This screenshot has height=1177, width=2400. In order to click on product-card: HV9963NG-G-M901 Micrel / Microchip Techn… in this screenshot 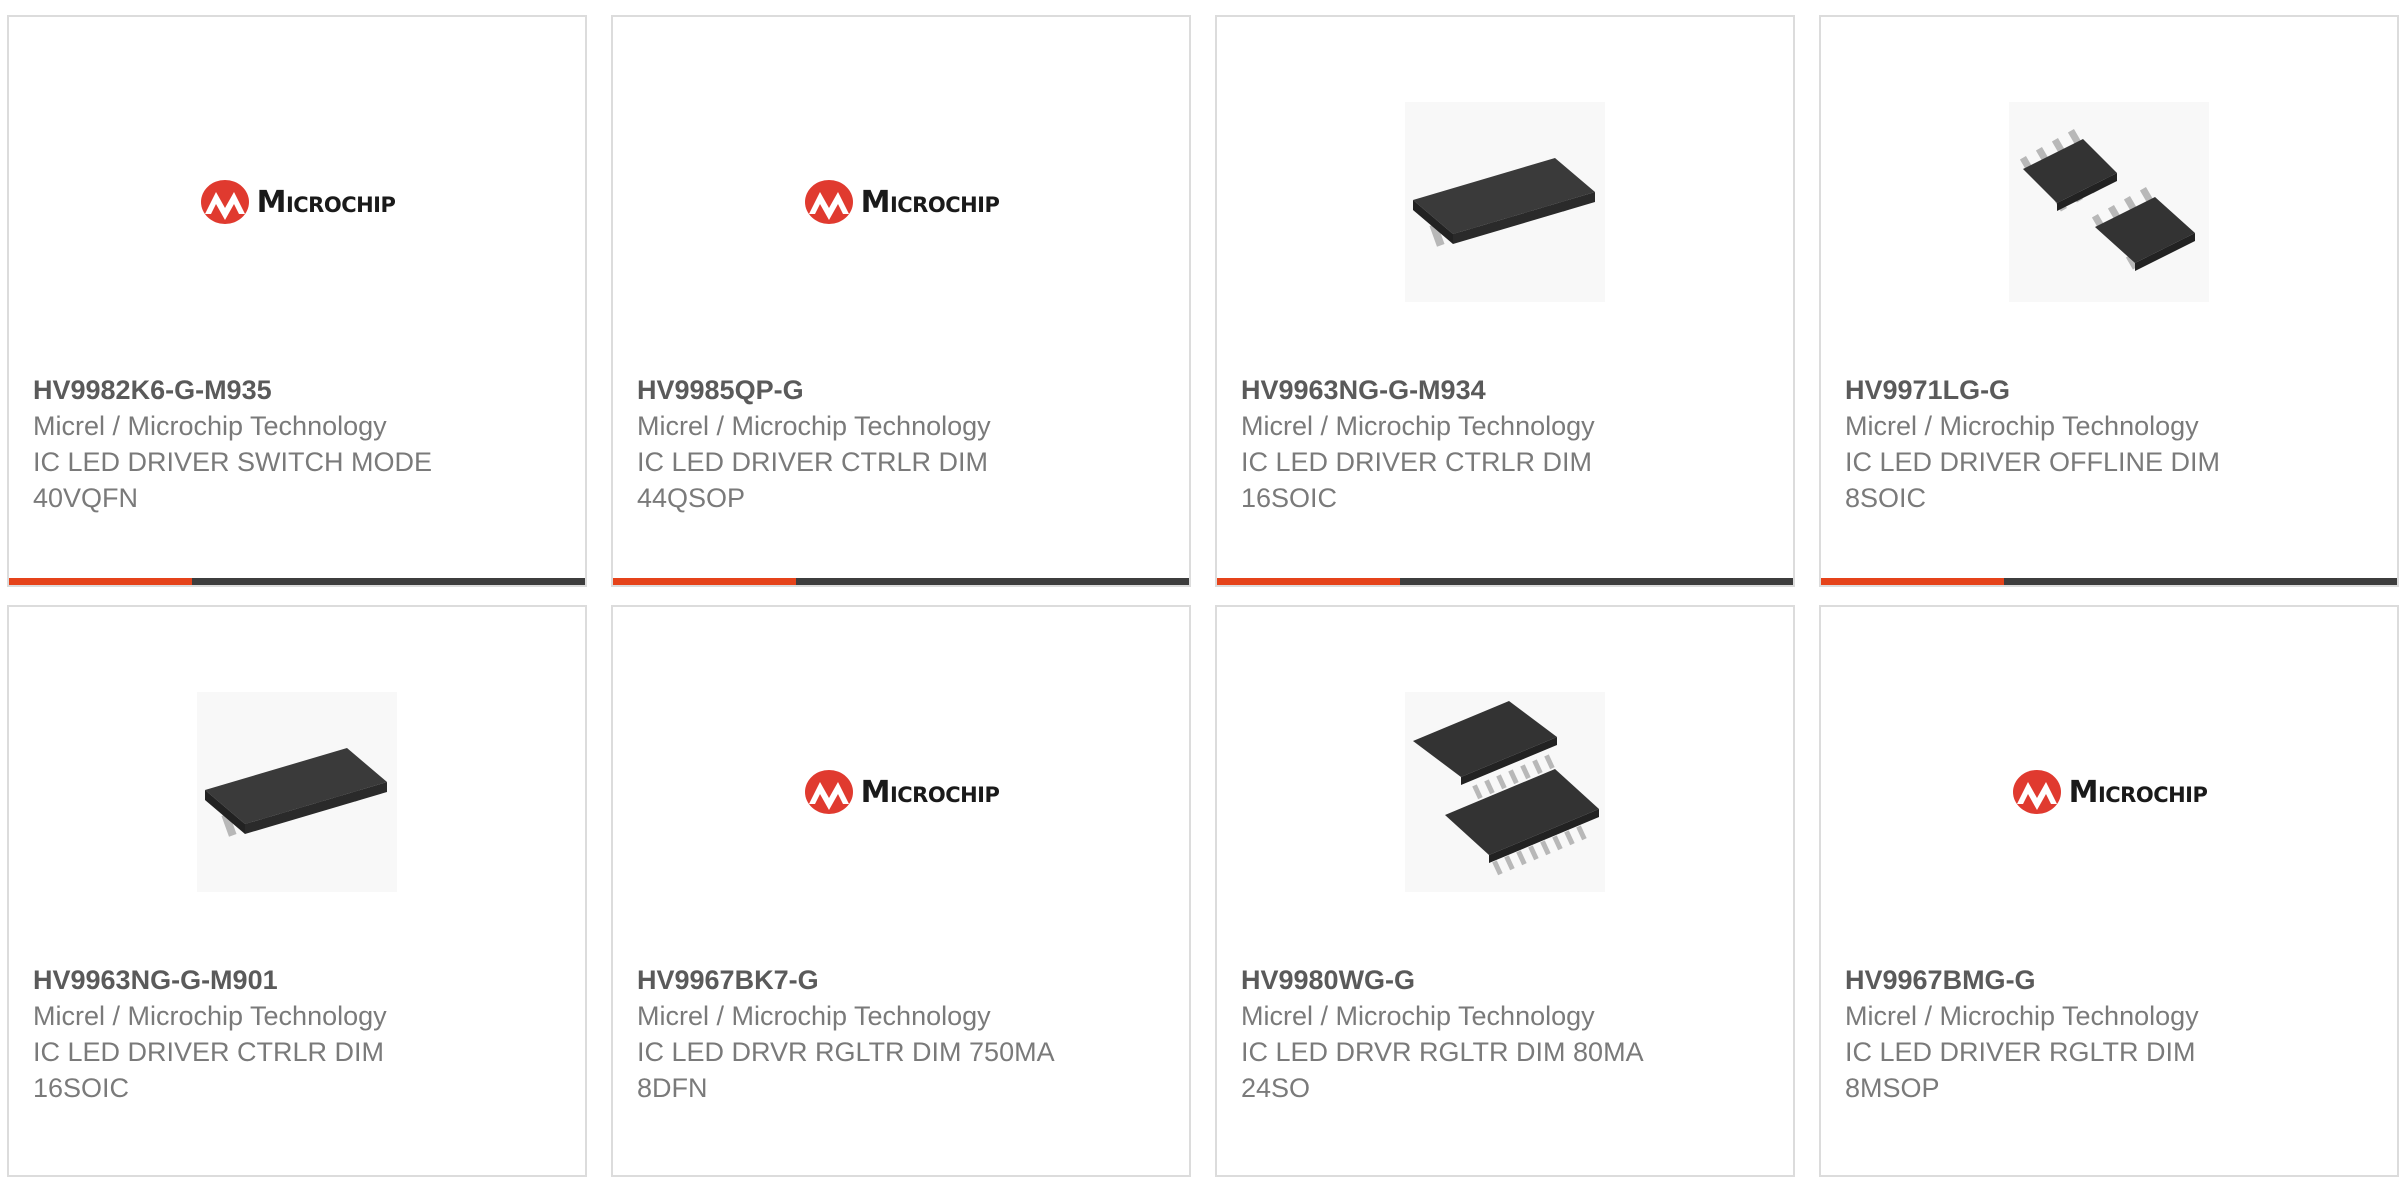, I will do `click(297, 891)`.